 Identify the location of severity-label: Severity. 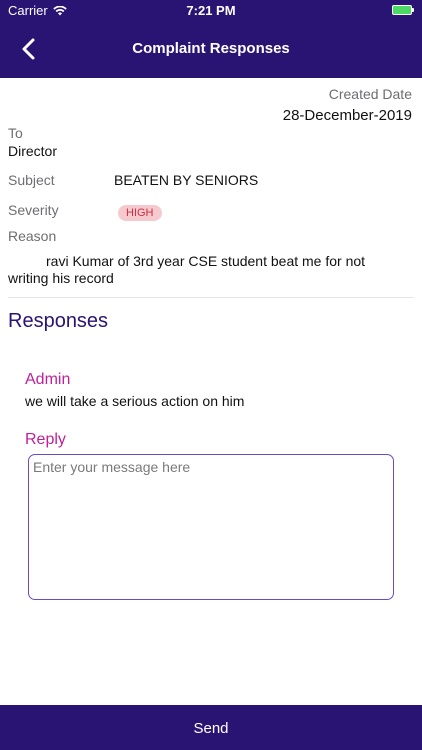
(33, 210).